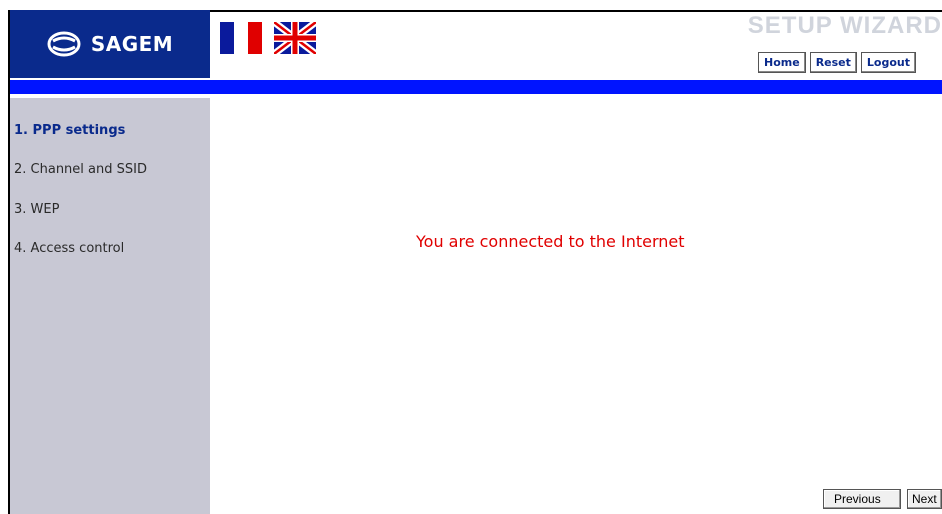 The image size is (942, 514). Describe the element at coordinates (295, 38) in the screenshot. I see `uk-flag-icon` at that location.